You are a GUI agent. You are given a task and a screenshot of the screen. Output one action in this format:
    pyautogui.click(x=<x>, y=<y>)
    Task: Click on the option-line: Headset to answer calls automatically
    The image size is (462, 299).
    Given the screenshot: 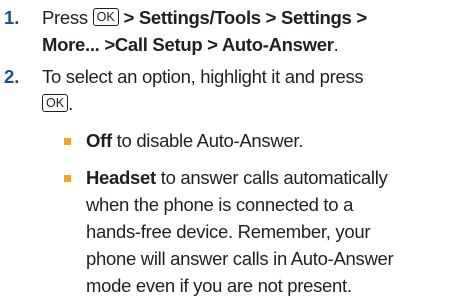 What is the action you would take?
    pyautogui.click(x=273, y=177)
    